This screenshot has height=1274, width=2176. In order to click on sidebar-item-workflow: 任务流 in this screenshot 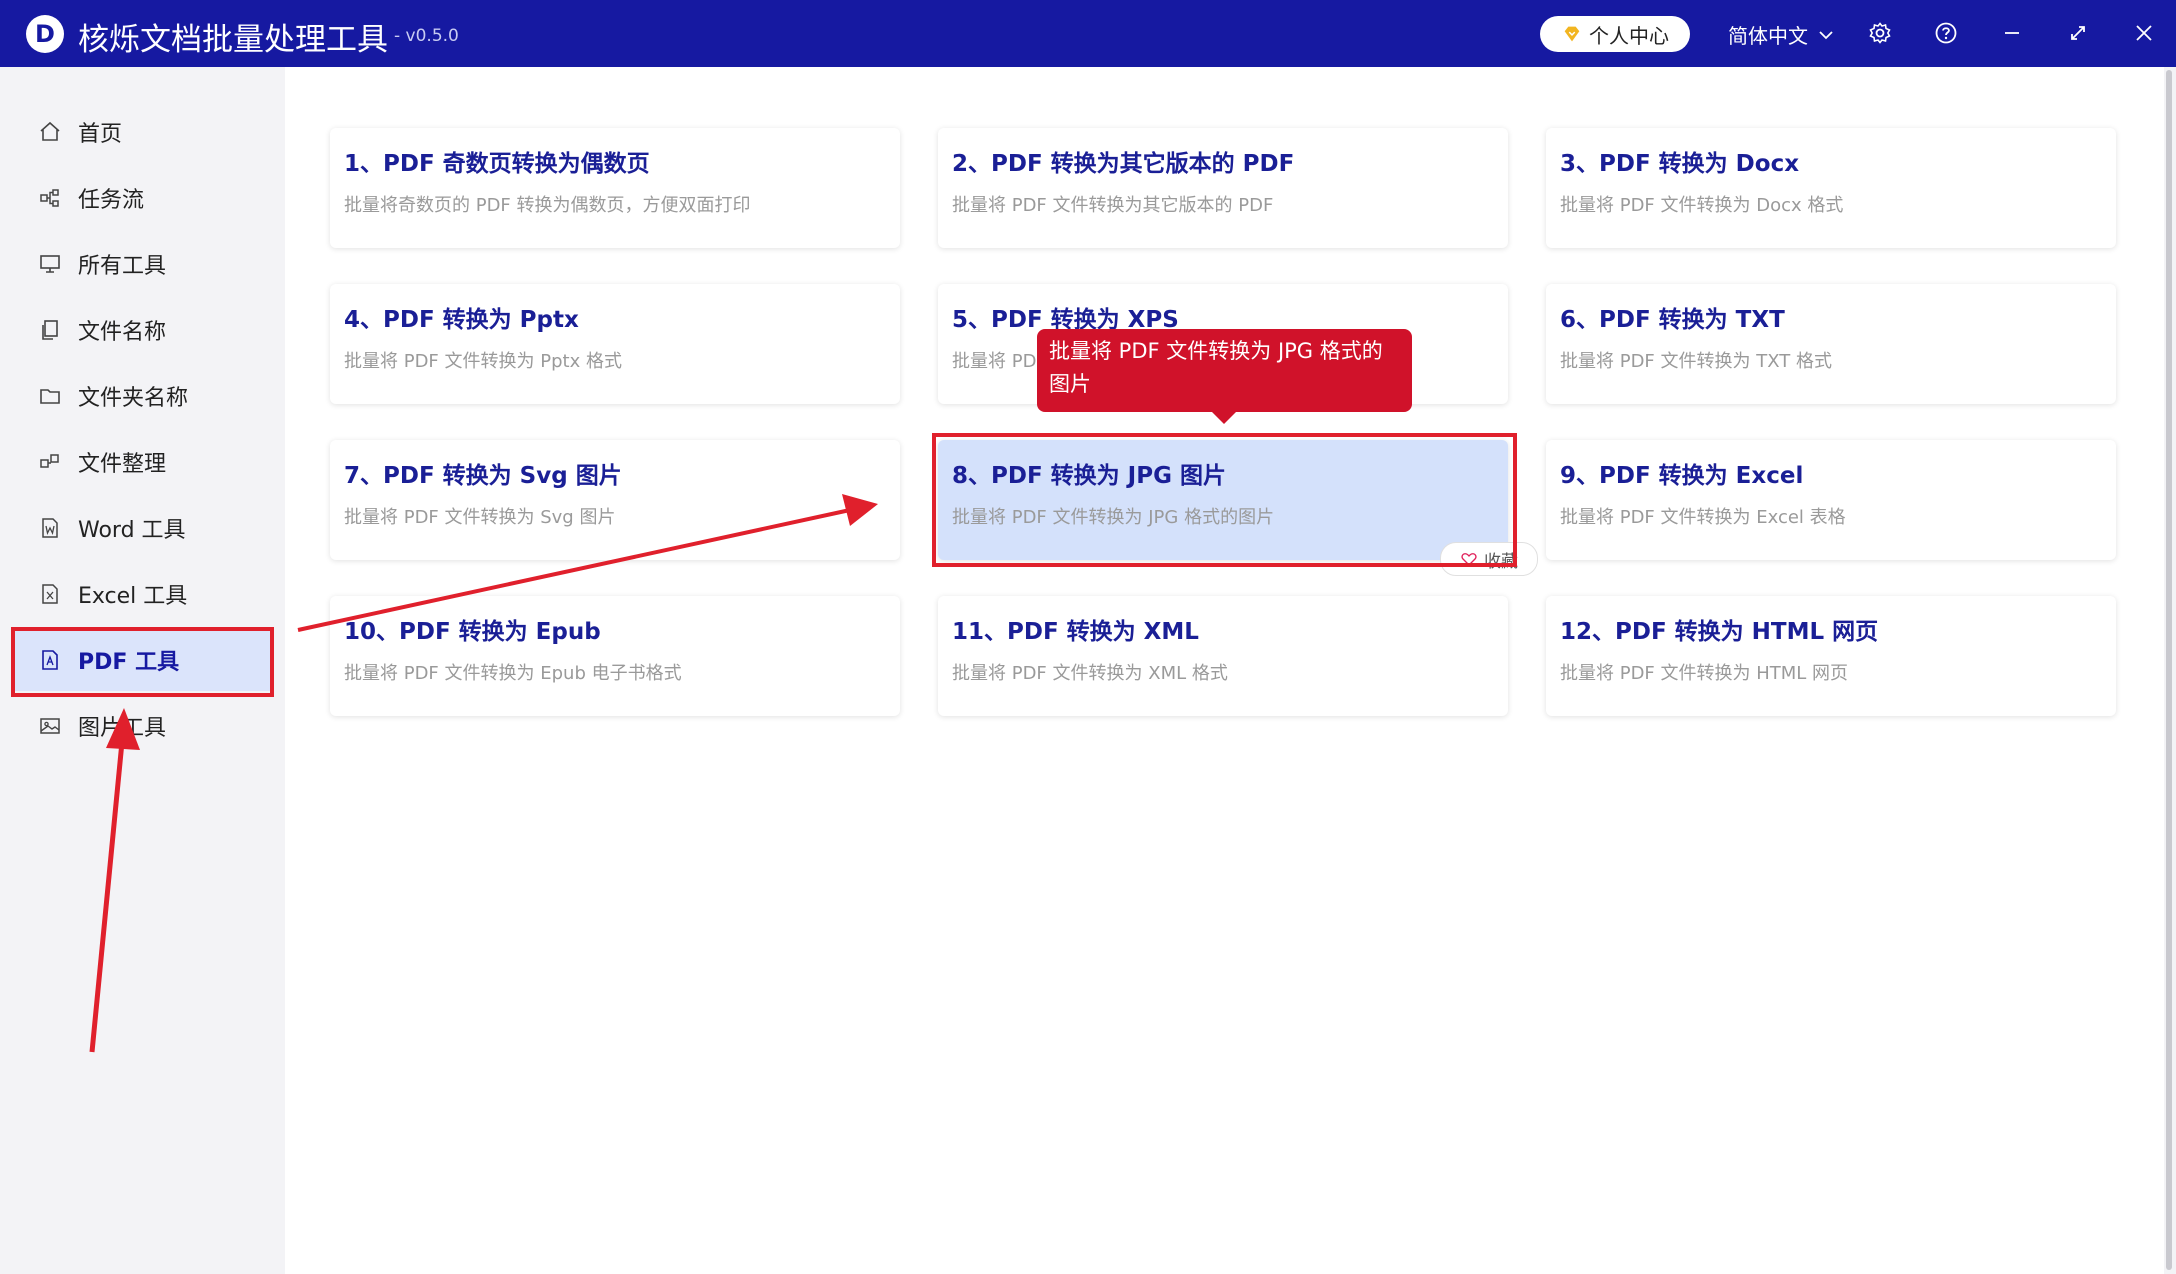, I will do `click(142, 198)`.